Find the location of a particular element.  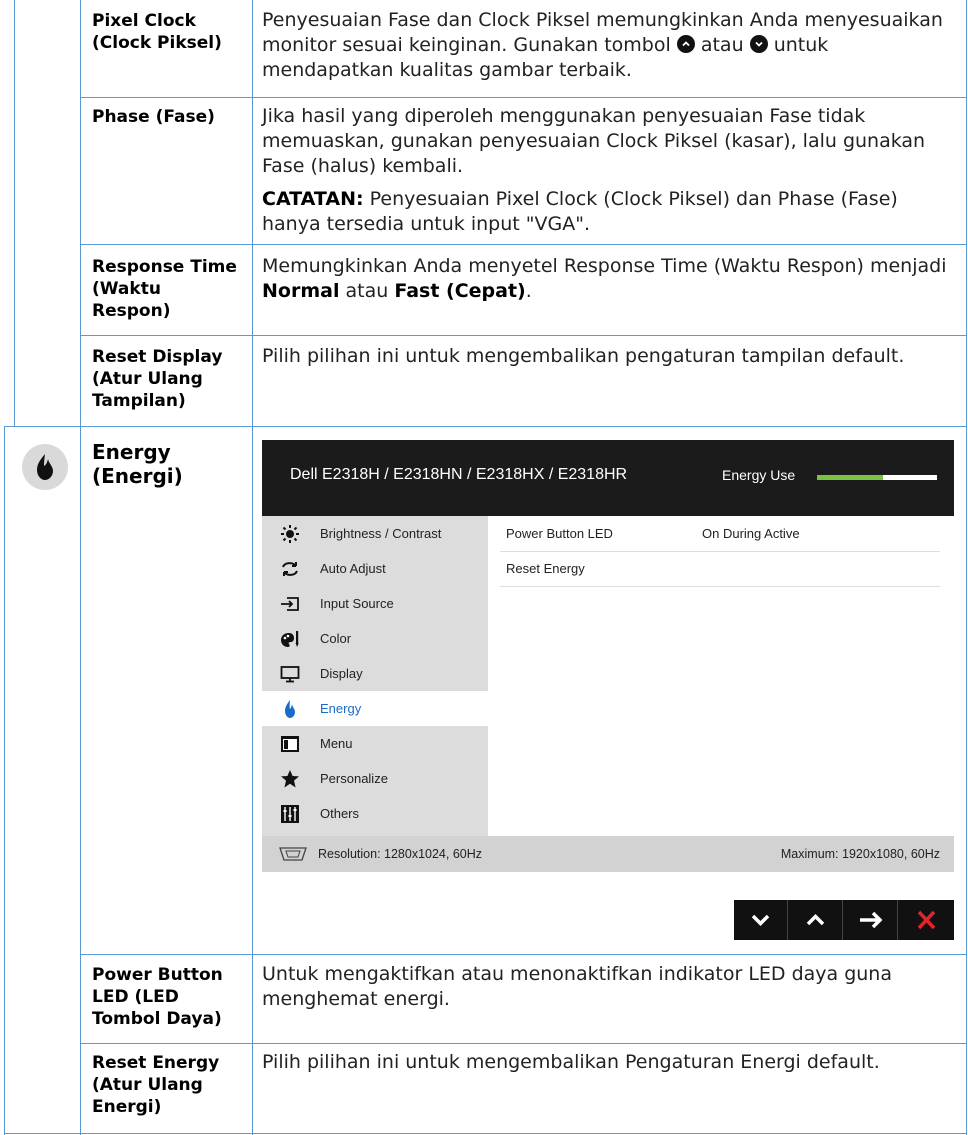

energy-use-label: Energy Use is located at coordinates (759, 475).